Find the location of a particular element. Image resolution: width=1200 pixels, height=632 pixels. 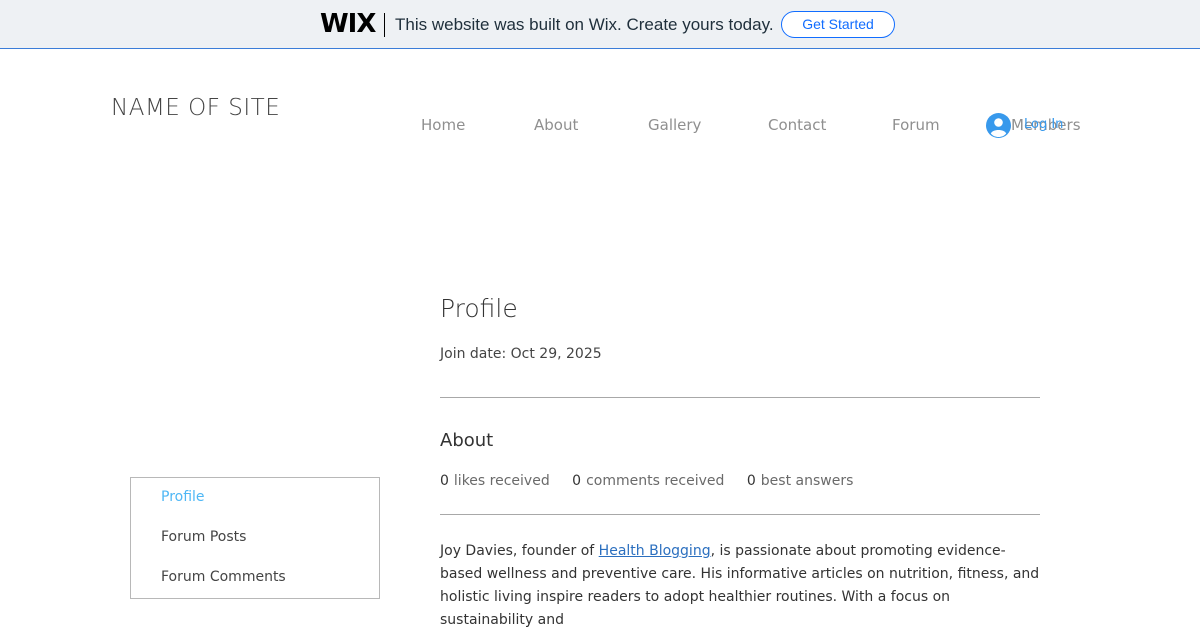

banner-divider is located at coordinates (384, 25).